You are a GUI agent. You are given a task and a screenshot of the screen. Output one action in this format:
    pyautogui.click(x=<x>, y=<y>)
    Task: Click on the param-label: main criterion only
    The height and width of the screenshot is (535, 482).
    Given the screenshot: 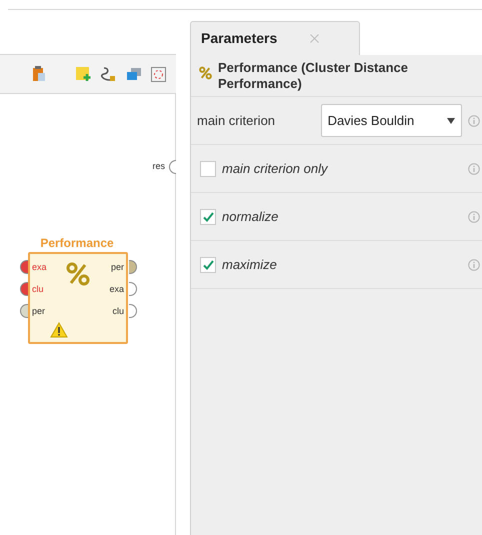 What is the action you would take?
    pyautogui.click(x=275, y=169)
    